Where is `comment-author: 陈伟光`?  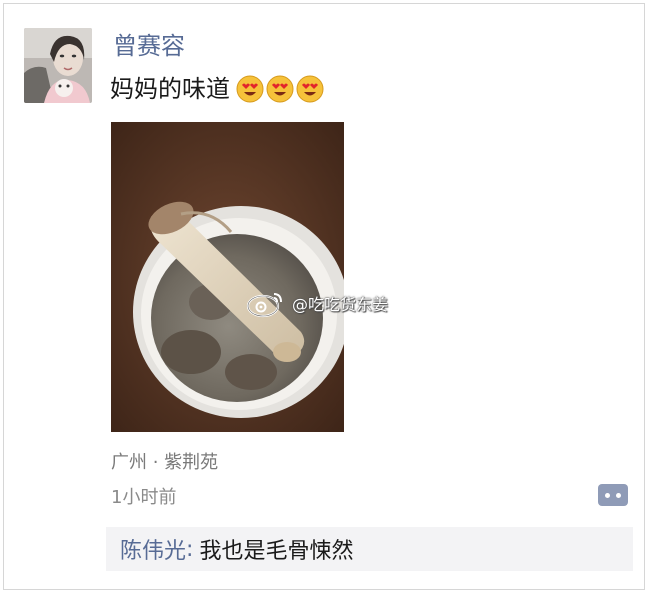 comment-author: 陈伟光 is located at coordinates (153, 549).